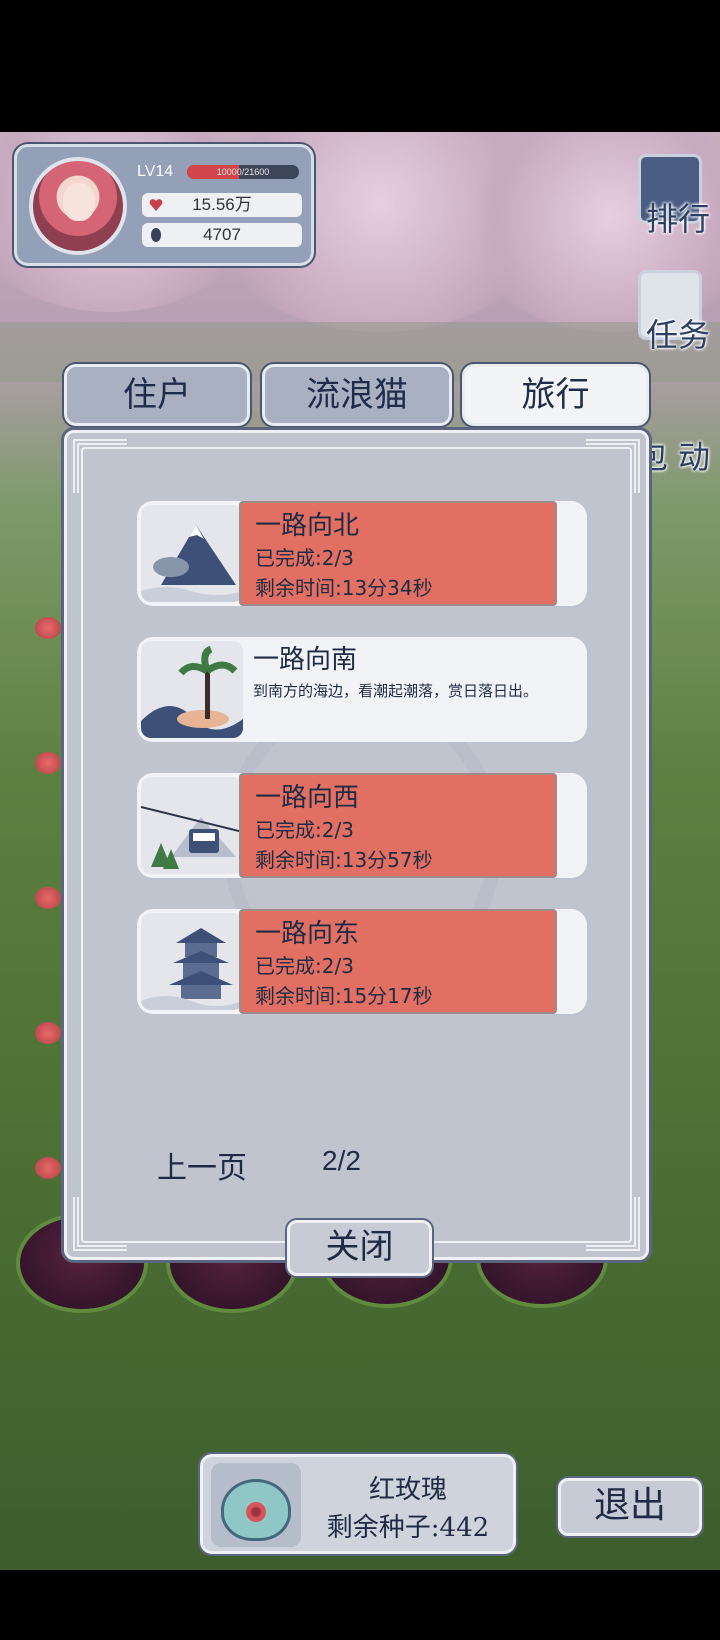  I want to click on mountain-icon, so click(192, 553).